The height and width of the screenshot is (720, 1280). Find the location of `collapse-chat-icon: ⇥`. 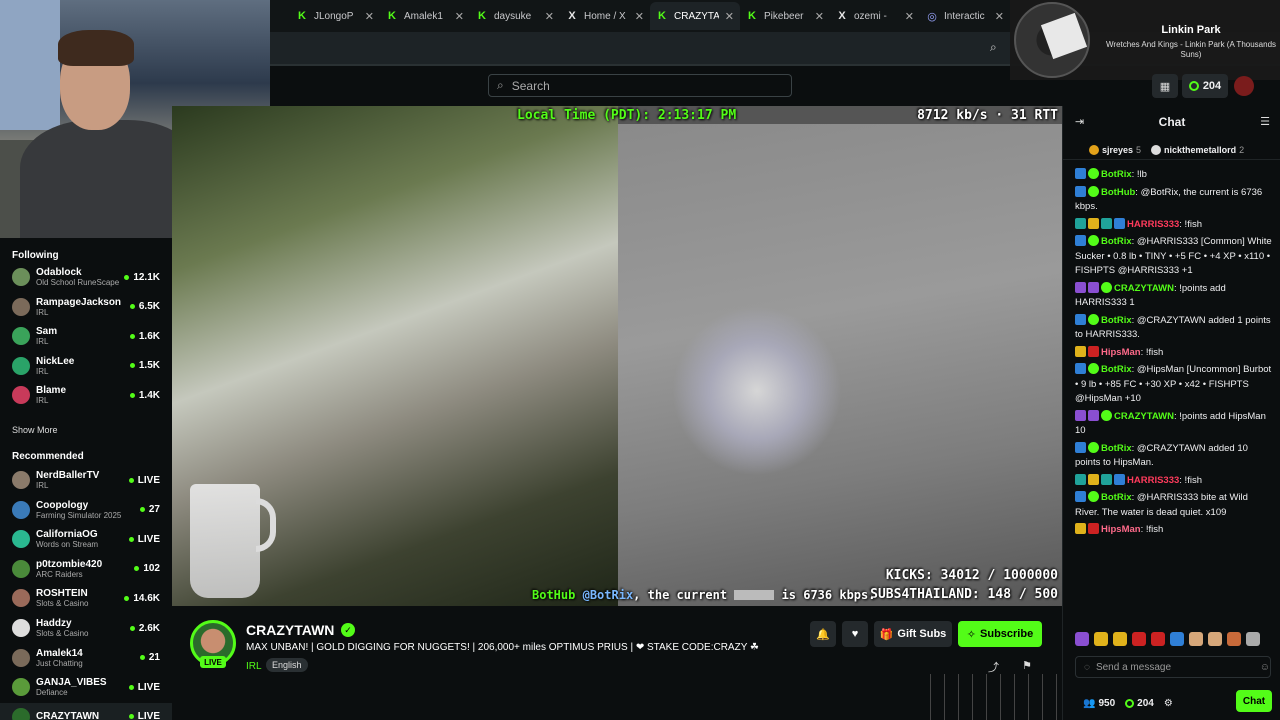

collapse-chat-icon: ⇥ is located at coordinates (1079, 121).